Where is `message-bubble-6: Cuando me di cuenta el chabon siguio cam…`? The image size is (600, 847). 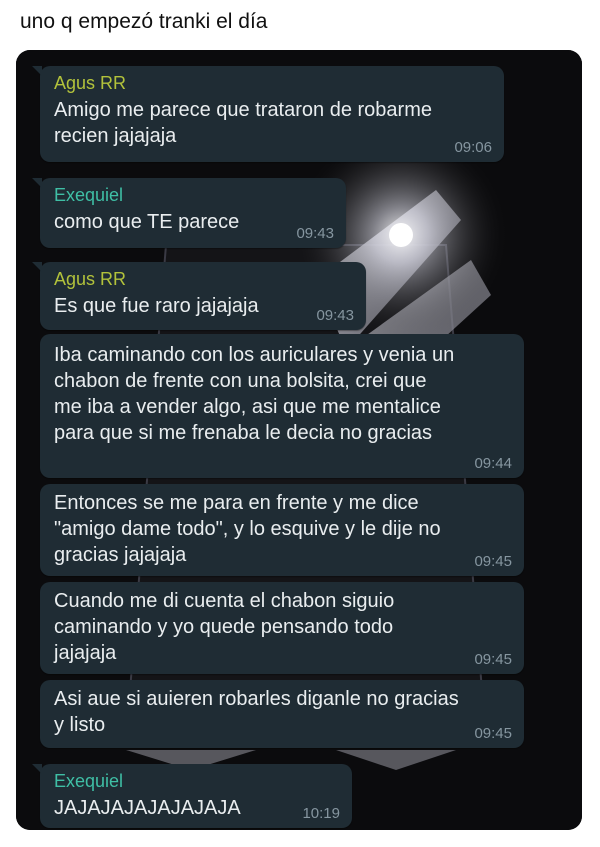
message-bubble-6: Cuando me di cuenta el chabon siguio cam… is located at coordinates (282, 628).